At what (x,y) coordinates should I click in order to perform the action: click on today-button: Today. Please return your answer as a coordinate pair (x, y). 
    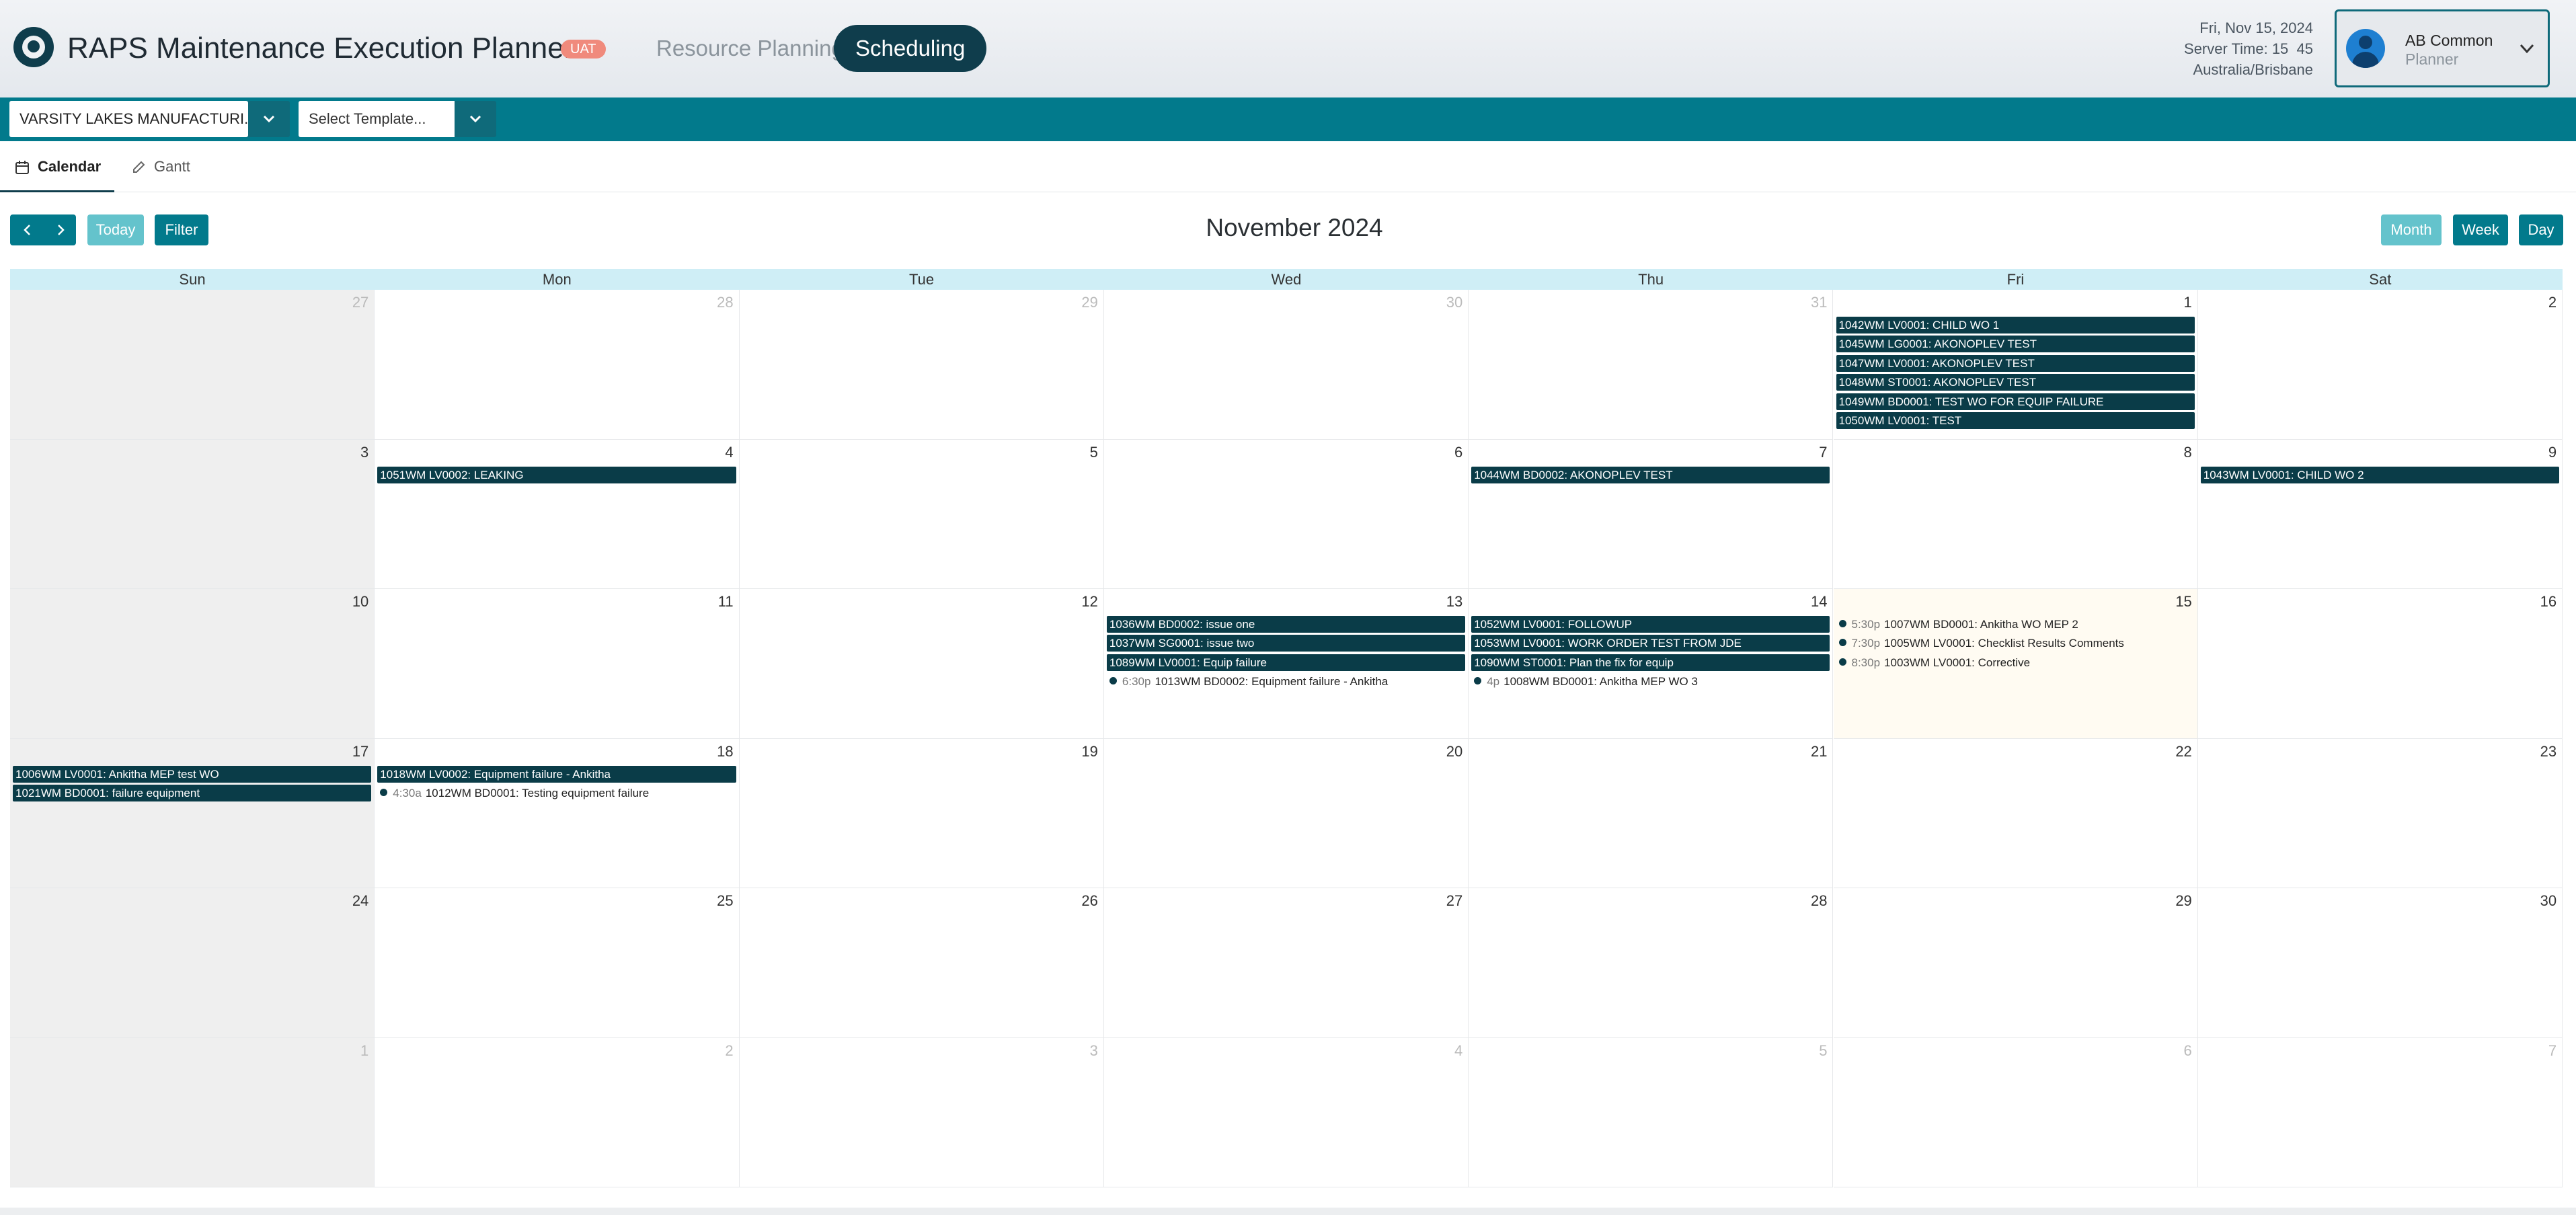
    Looking at the image, I should click on (116, 229).